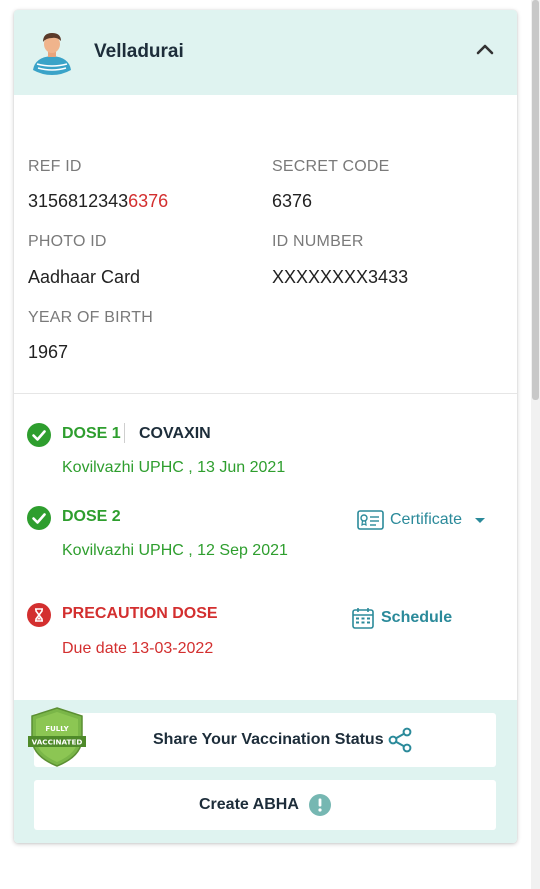 The height and width of the screenshot is (889, 540). I want to click on certificate-label: Certificate, so click(426, 519).